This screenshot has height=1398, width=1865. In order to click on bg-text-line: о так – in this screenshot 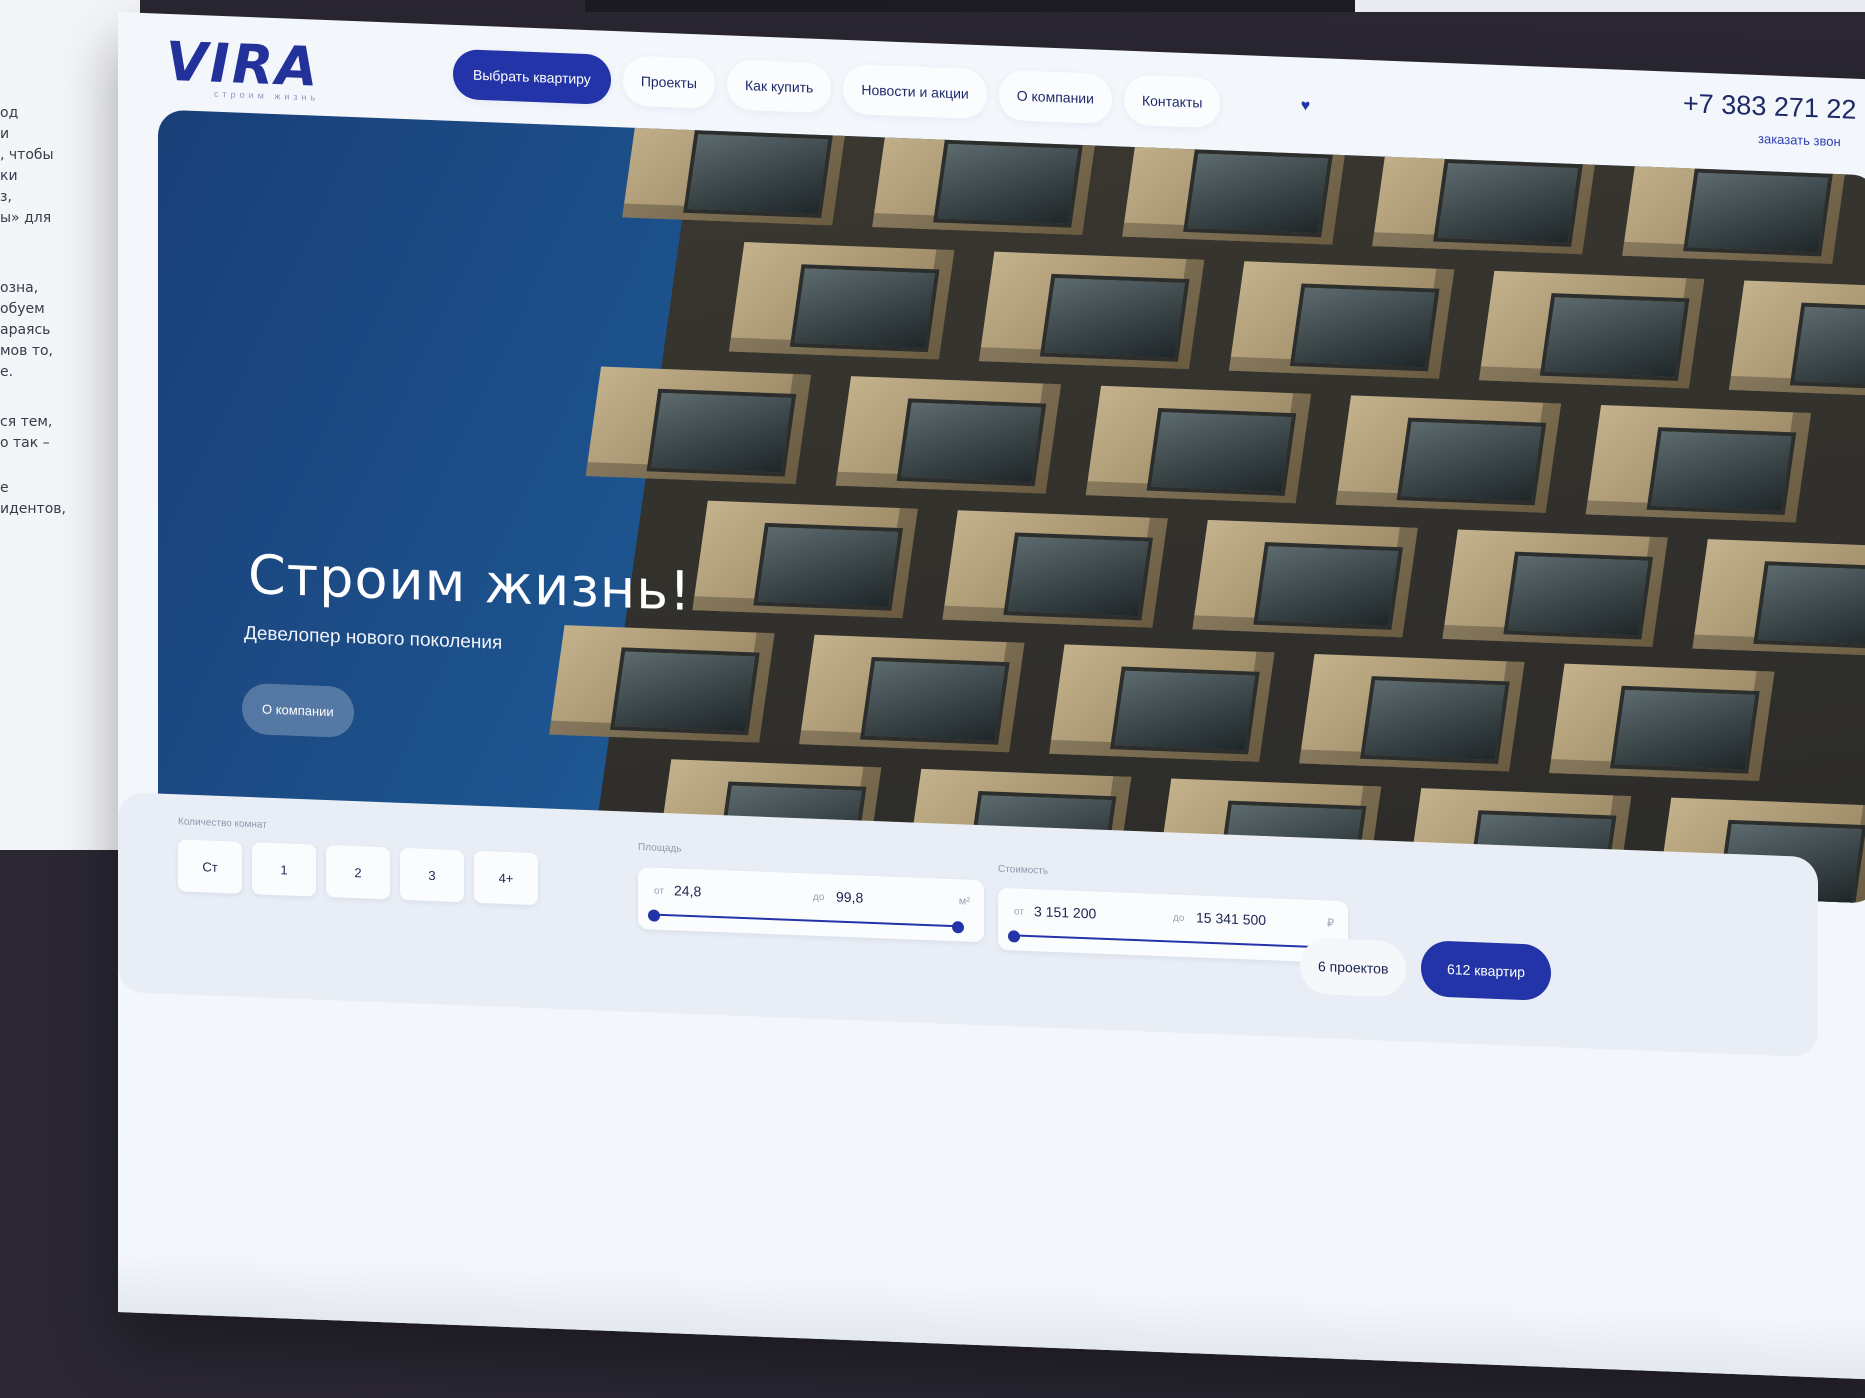, I will do `click(25, 443)`.